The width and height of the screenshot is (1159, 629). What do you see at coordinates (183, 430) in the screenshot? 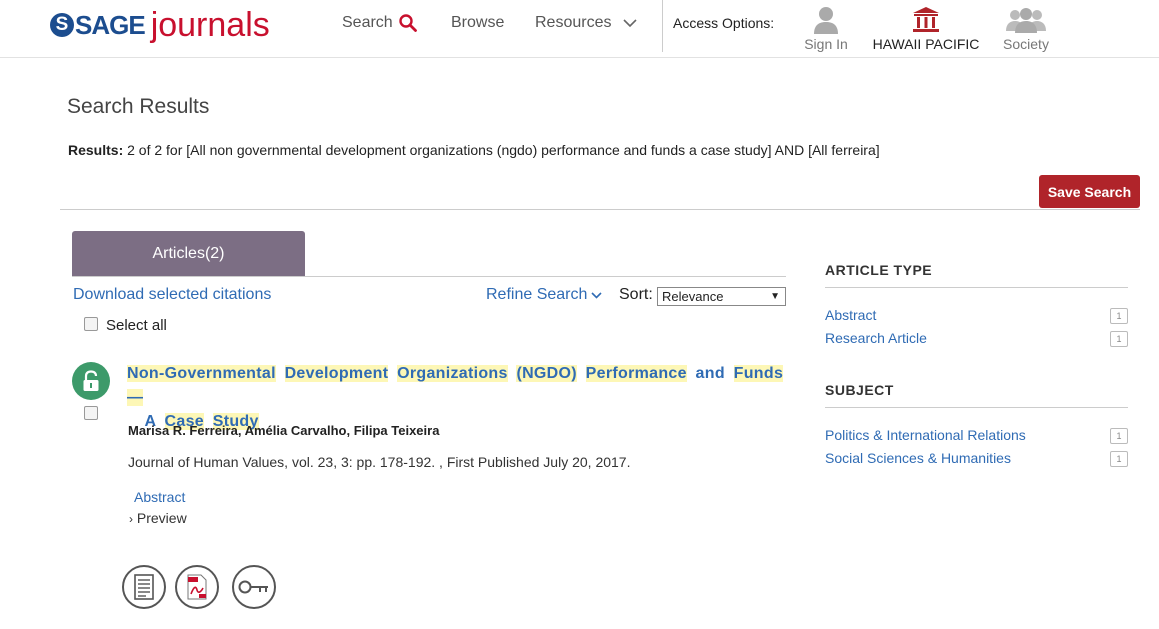
I see `author-link: Marisa R. Ferreira` at bounding box center [183, 430].